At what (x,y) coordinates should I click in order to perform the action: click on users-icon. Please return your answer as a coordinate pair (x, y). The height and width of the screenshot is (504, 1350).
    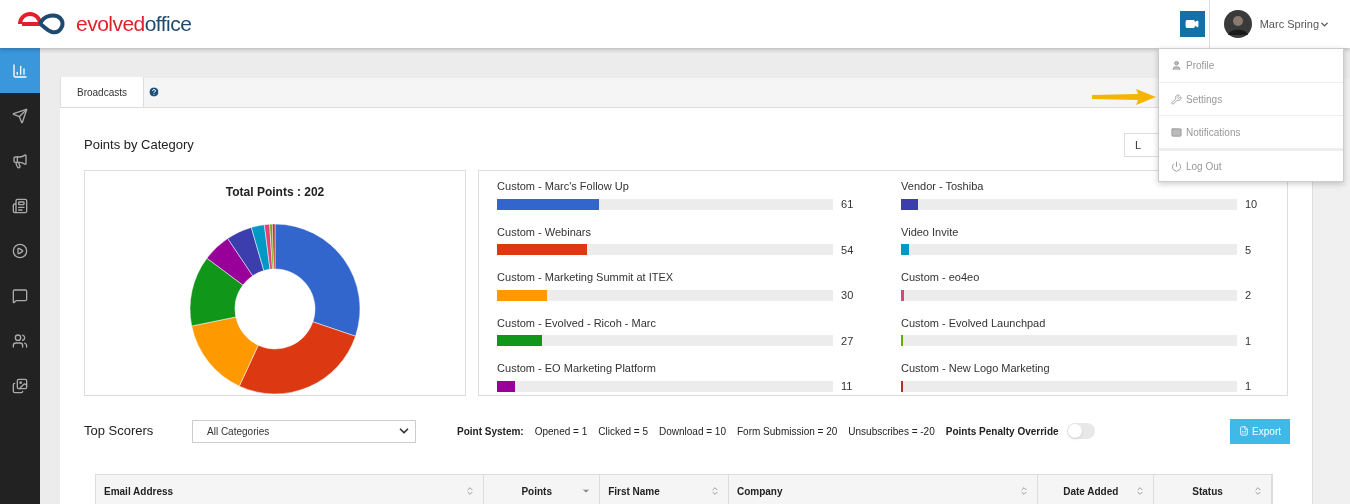
    Looking at the image, I should click on (20, 340).